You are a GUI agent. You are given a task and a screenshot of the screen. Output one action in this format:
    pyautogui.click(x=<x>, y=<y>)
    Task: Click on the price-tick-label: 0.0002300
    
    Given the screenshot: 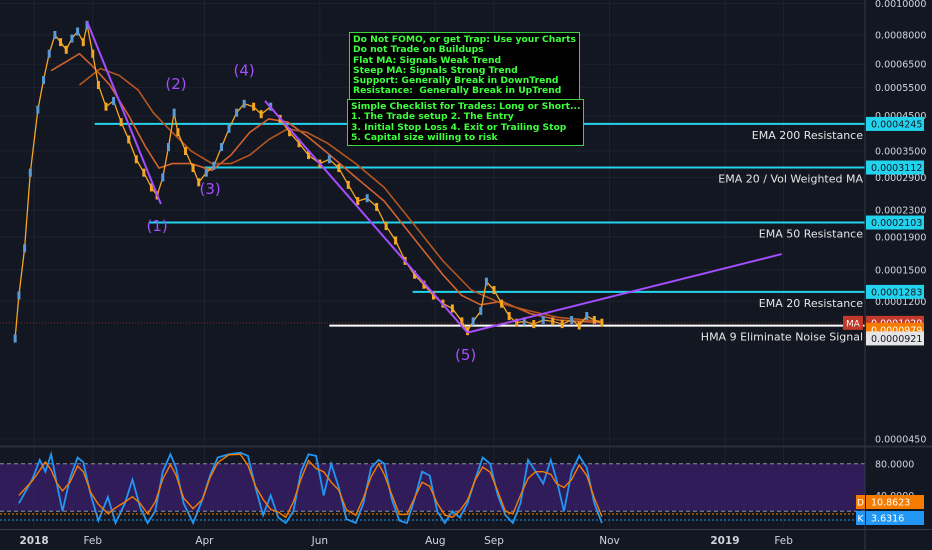 What is the action you would take?
    pyautogui.click(x=900, y=210)
    